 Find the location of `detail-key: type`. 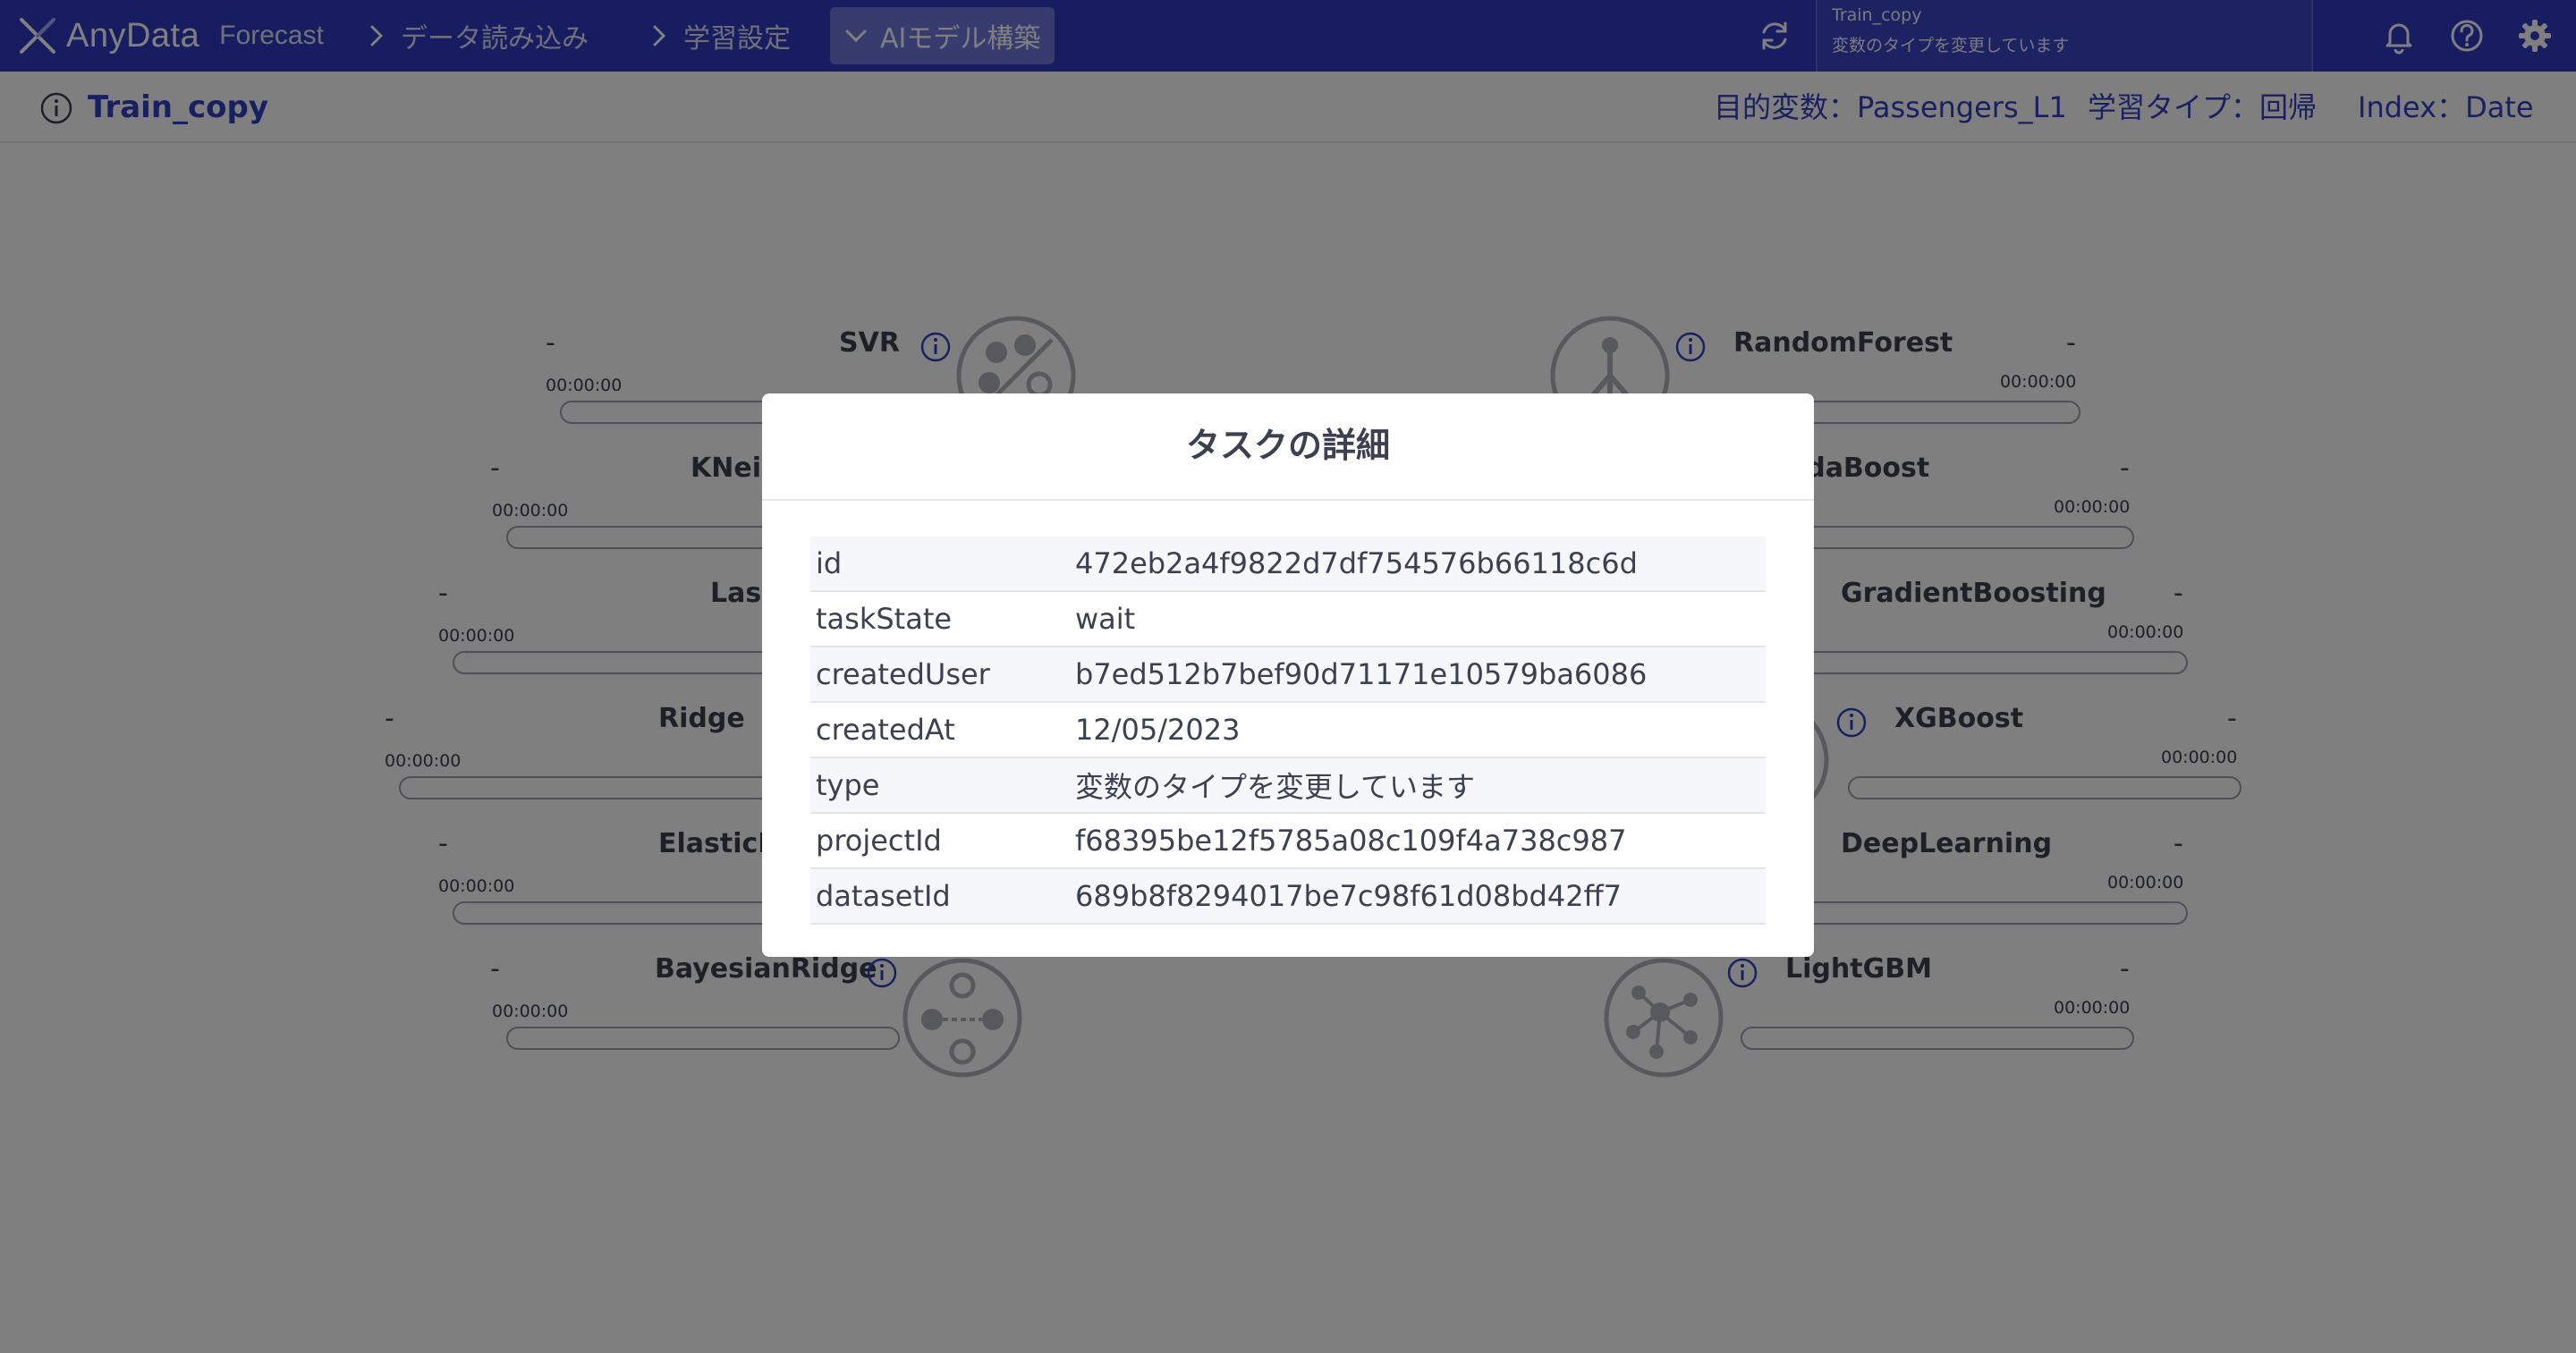

detail-key: type is located at coordinates (940, 785).